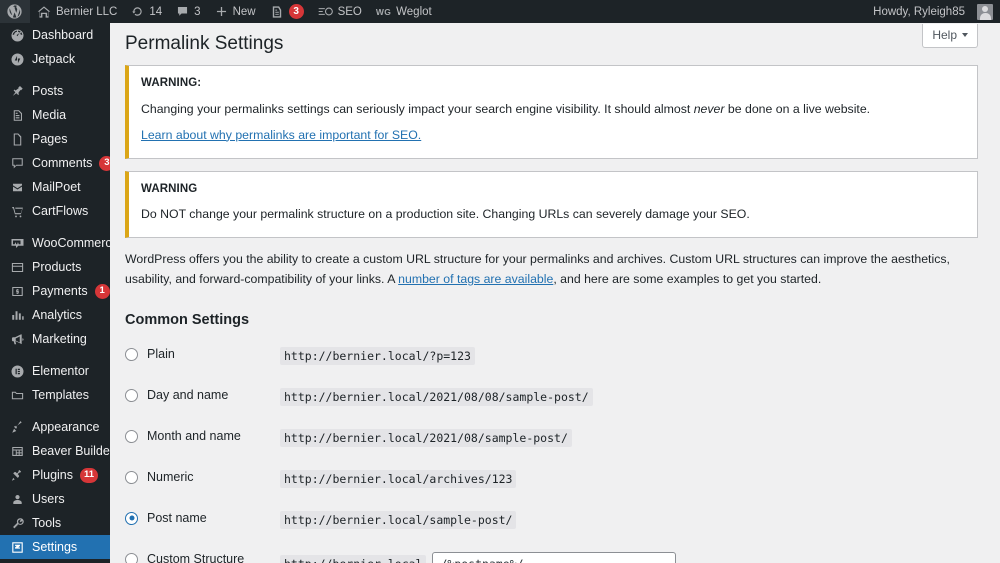 Image resolution: width=1000 pixels, height=563 pixels. Describe the element at coordinates (17, 267) in the screenshot. I see `products-icon` at that location.